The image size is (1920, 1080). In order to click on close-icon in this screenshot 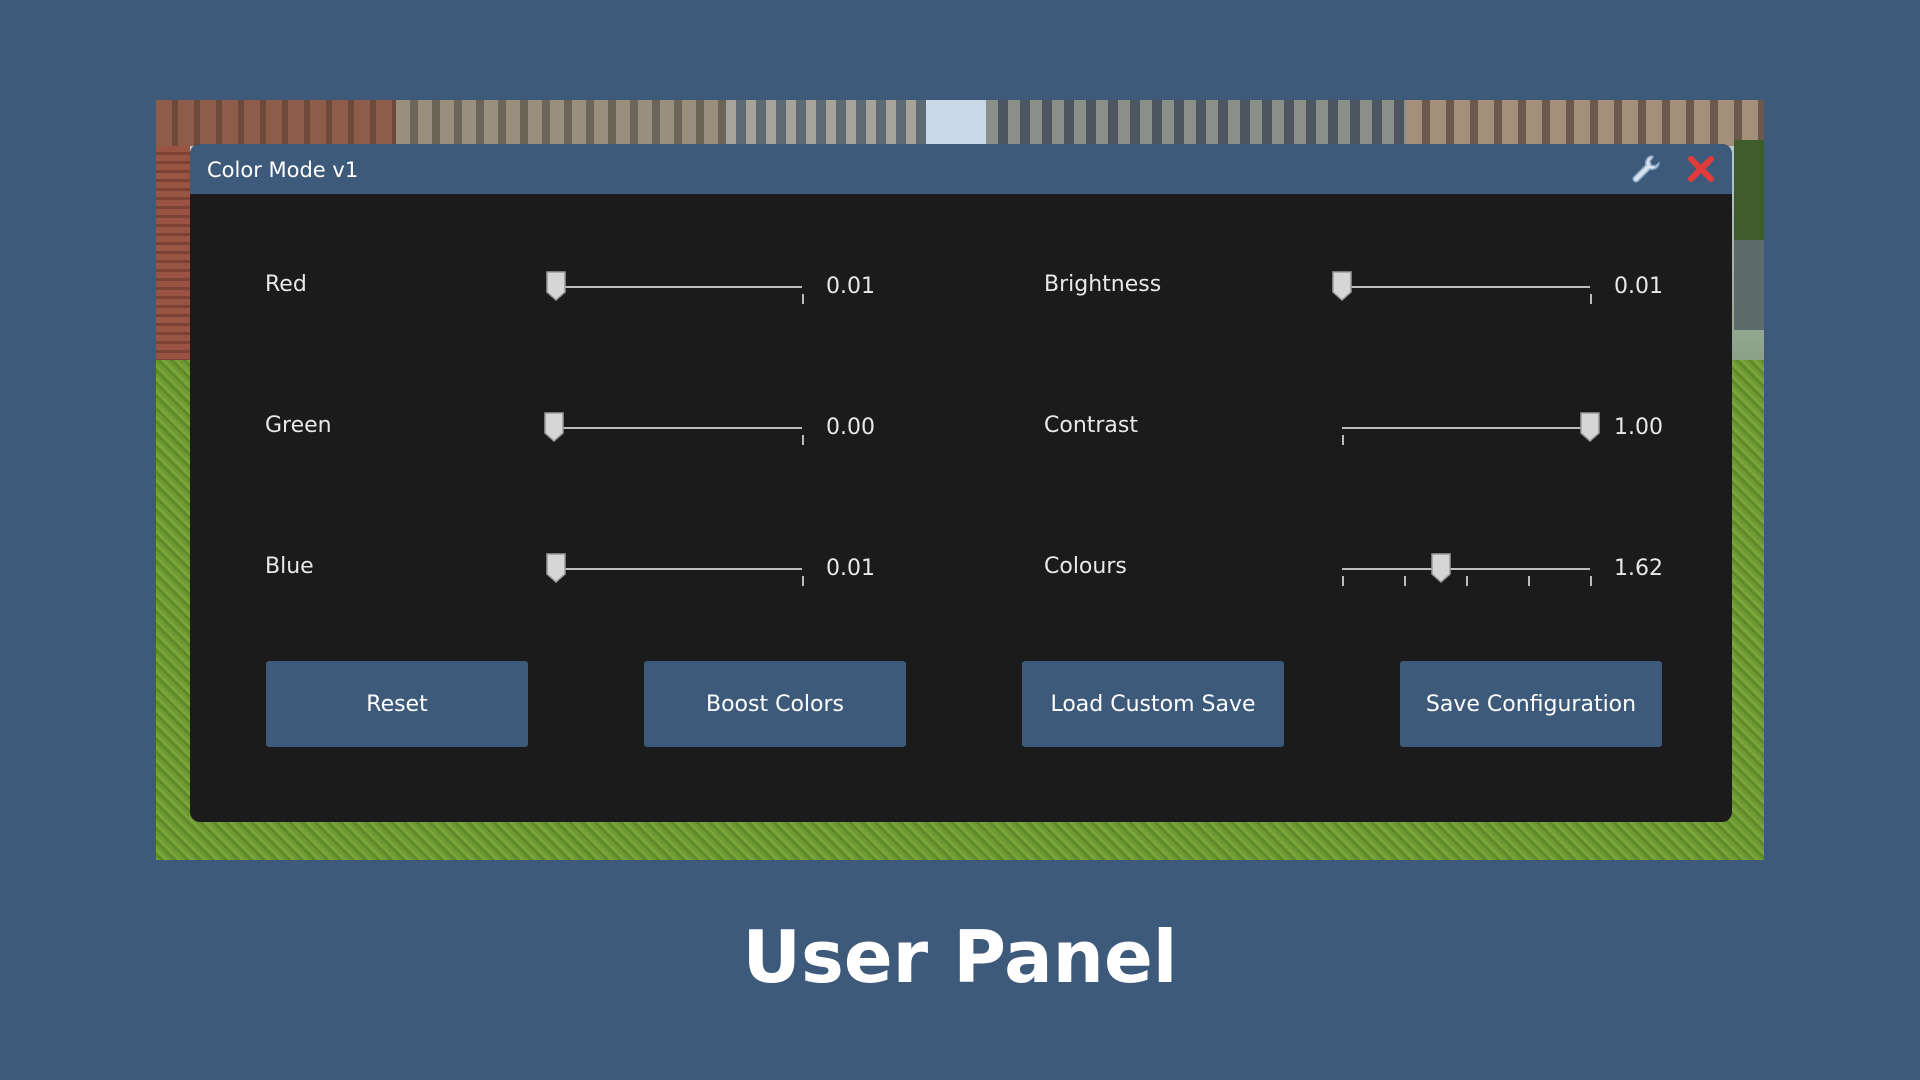, I will do `click(1701, 169)`.